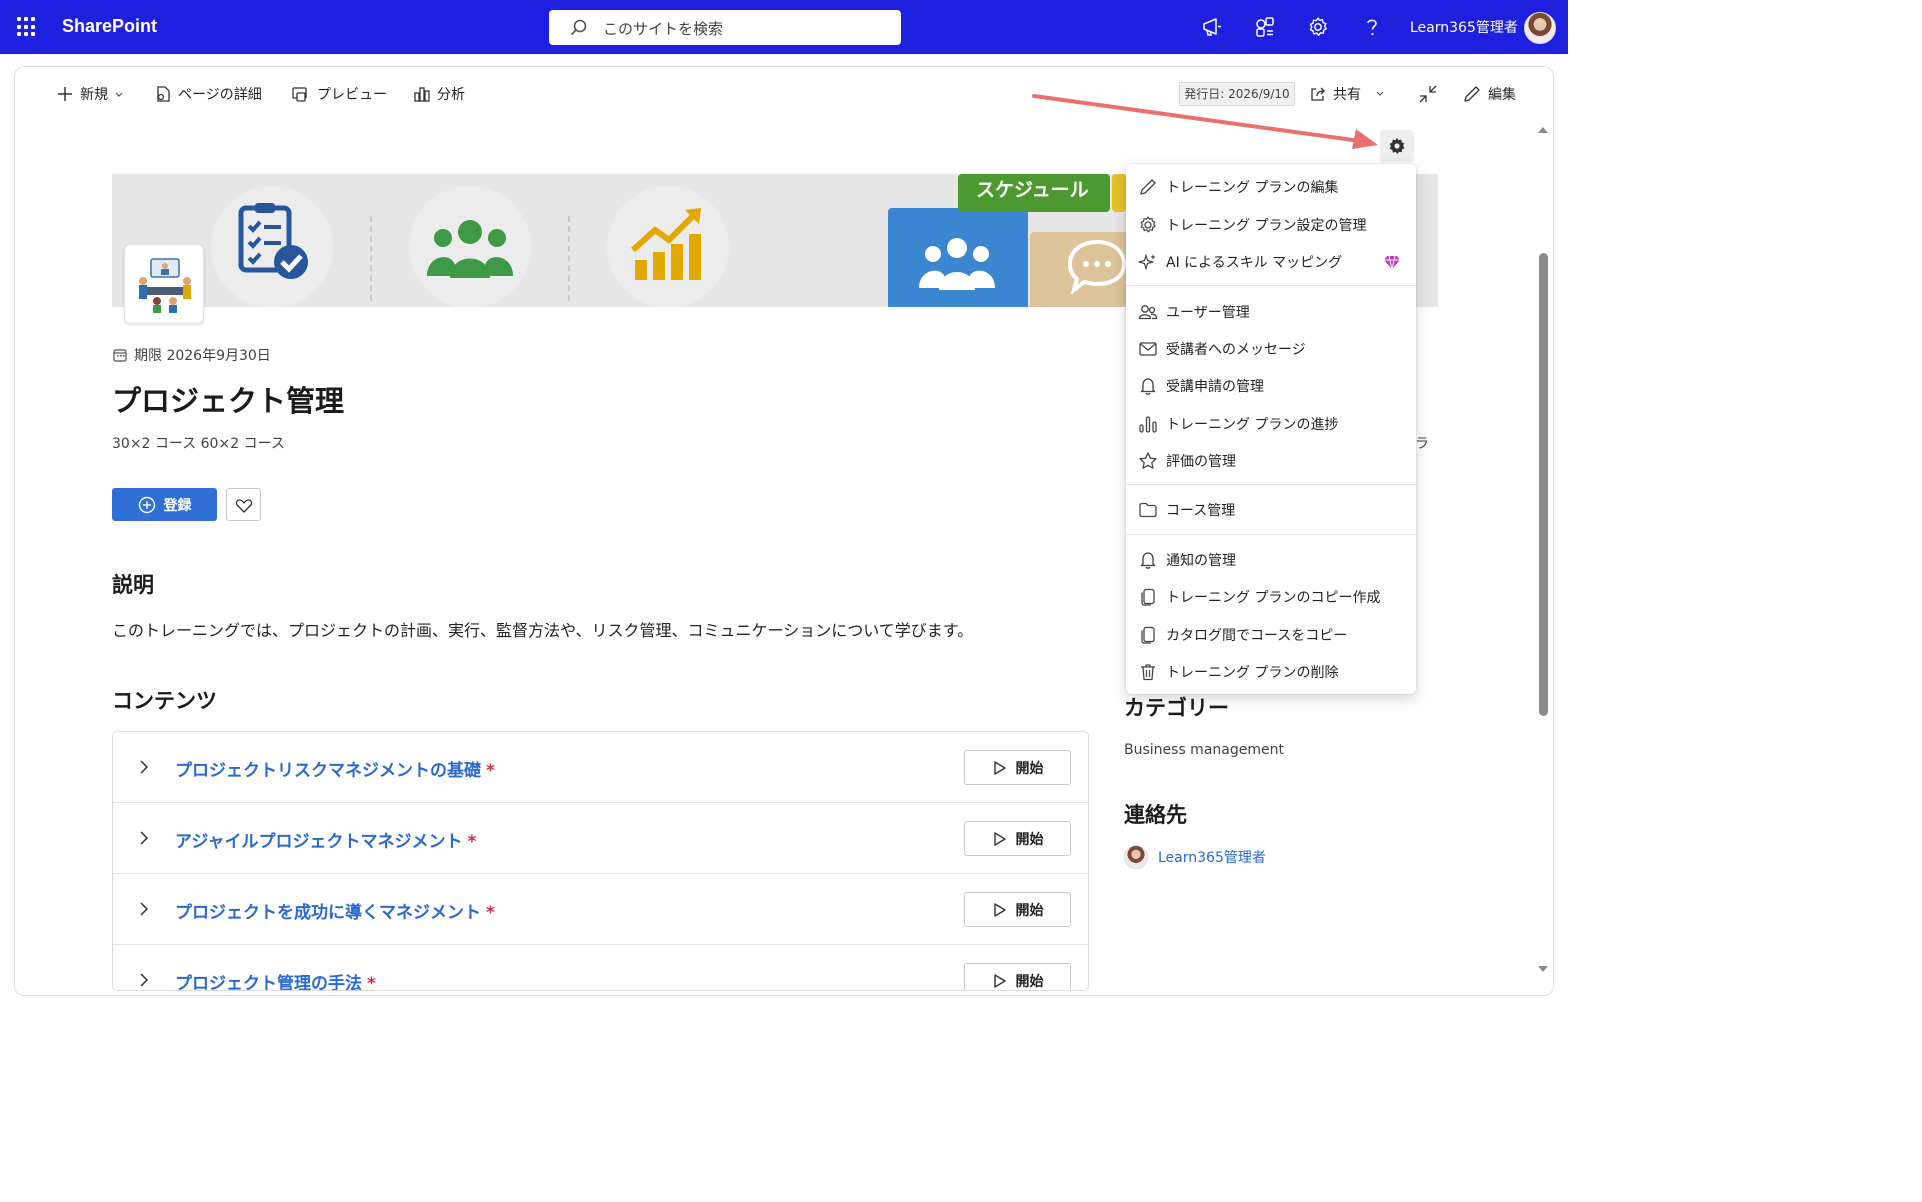 The image size is (1922, 1202). Describe the element at coordinates (1271, 671) in the screenshot. I see `menu-item-delete-plan: トレーニング プランの削除` at that location.